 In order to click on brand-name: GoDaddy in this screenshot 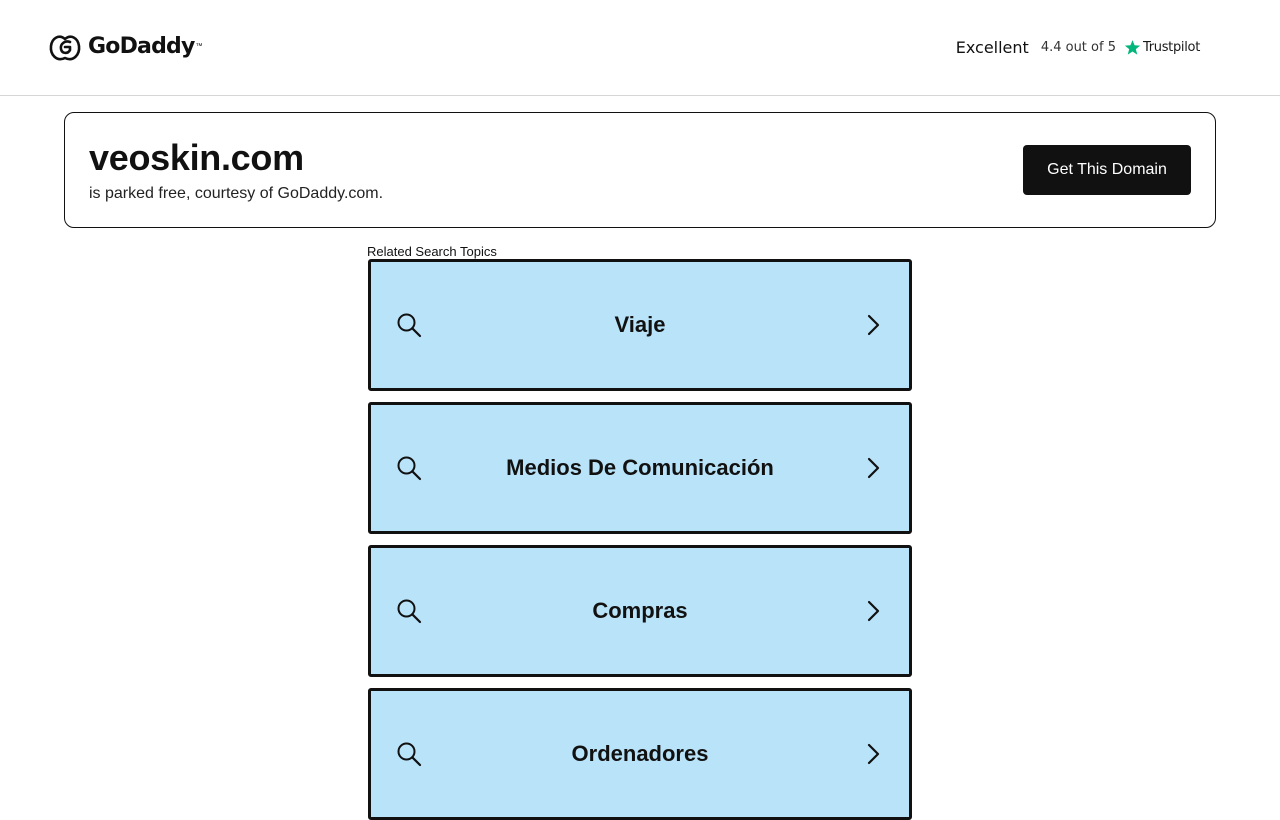, I will do `click(141, 46)`.